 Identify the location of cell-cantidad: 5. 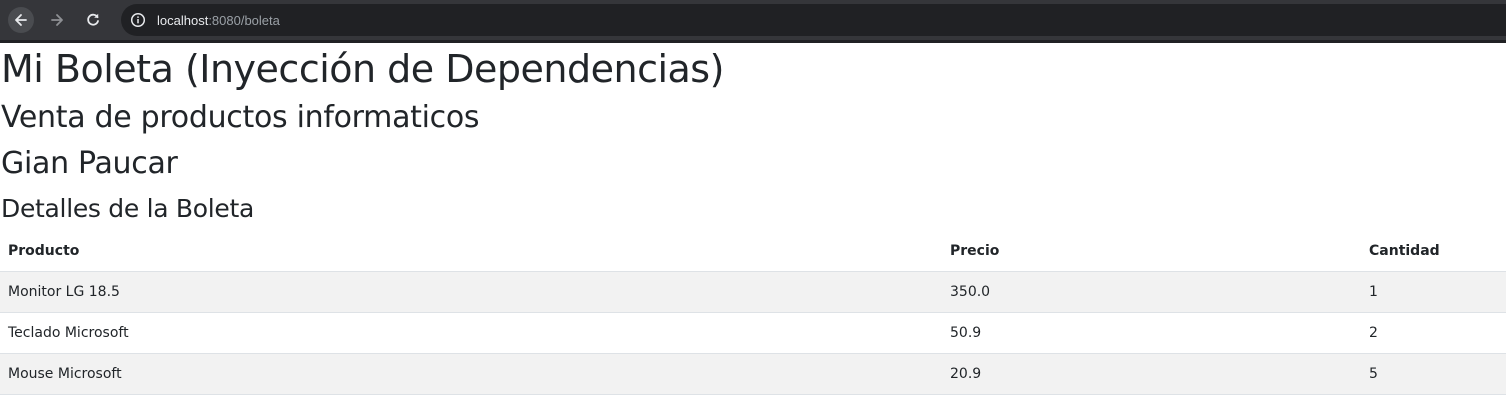
(1433, 374).